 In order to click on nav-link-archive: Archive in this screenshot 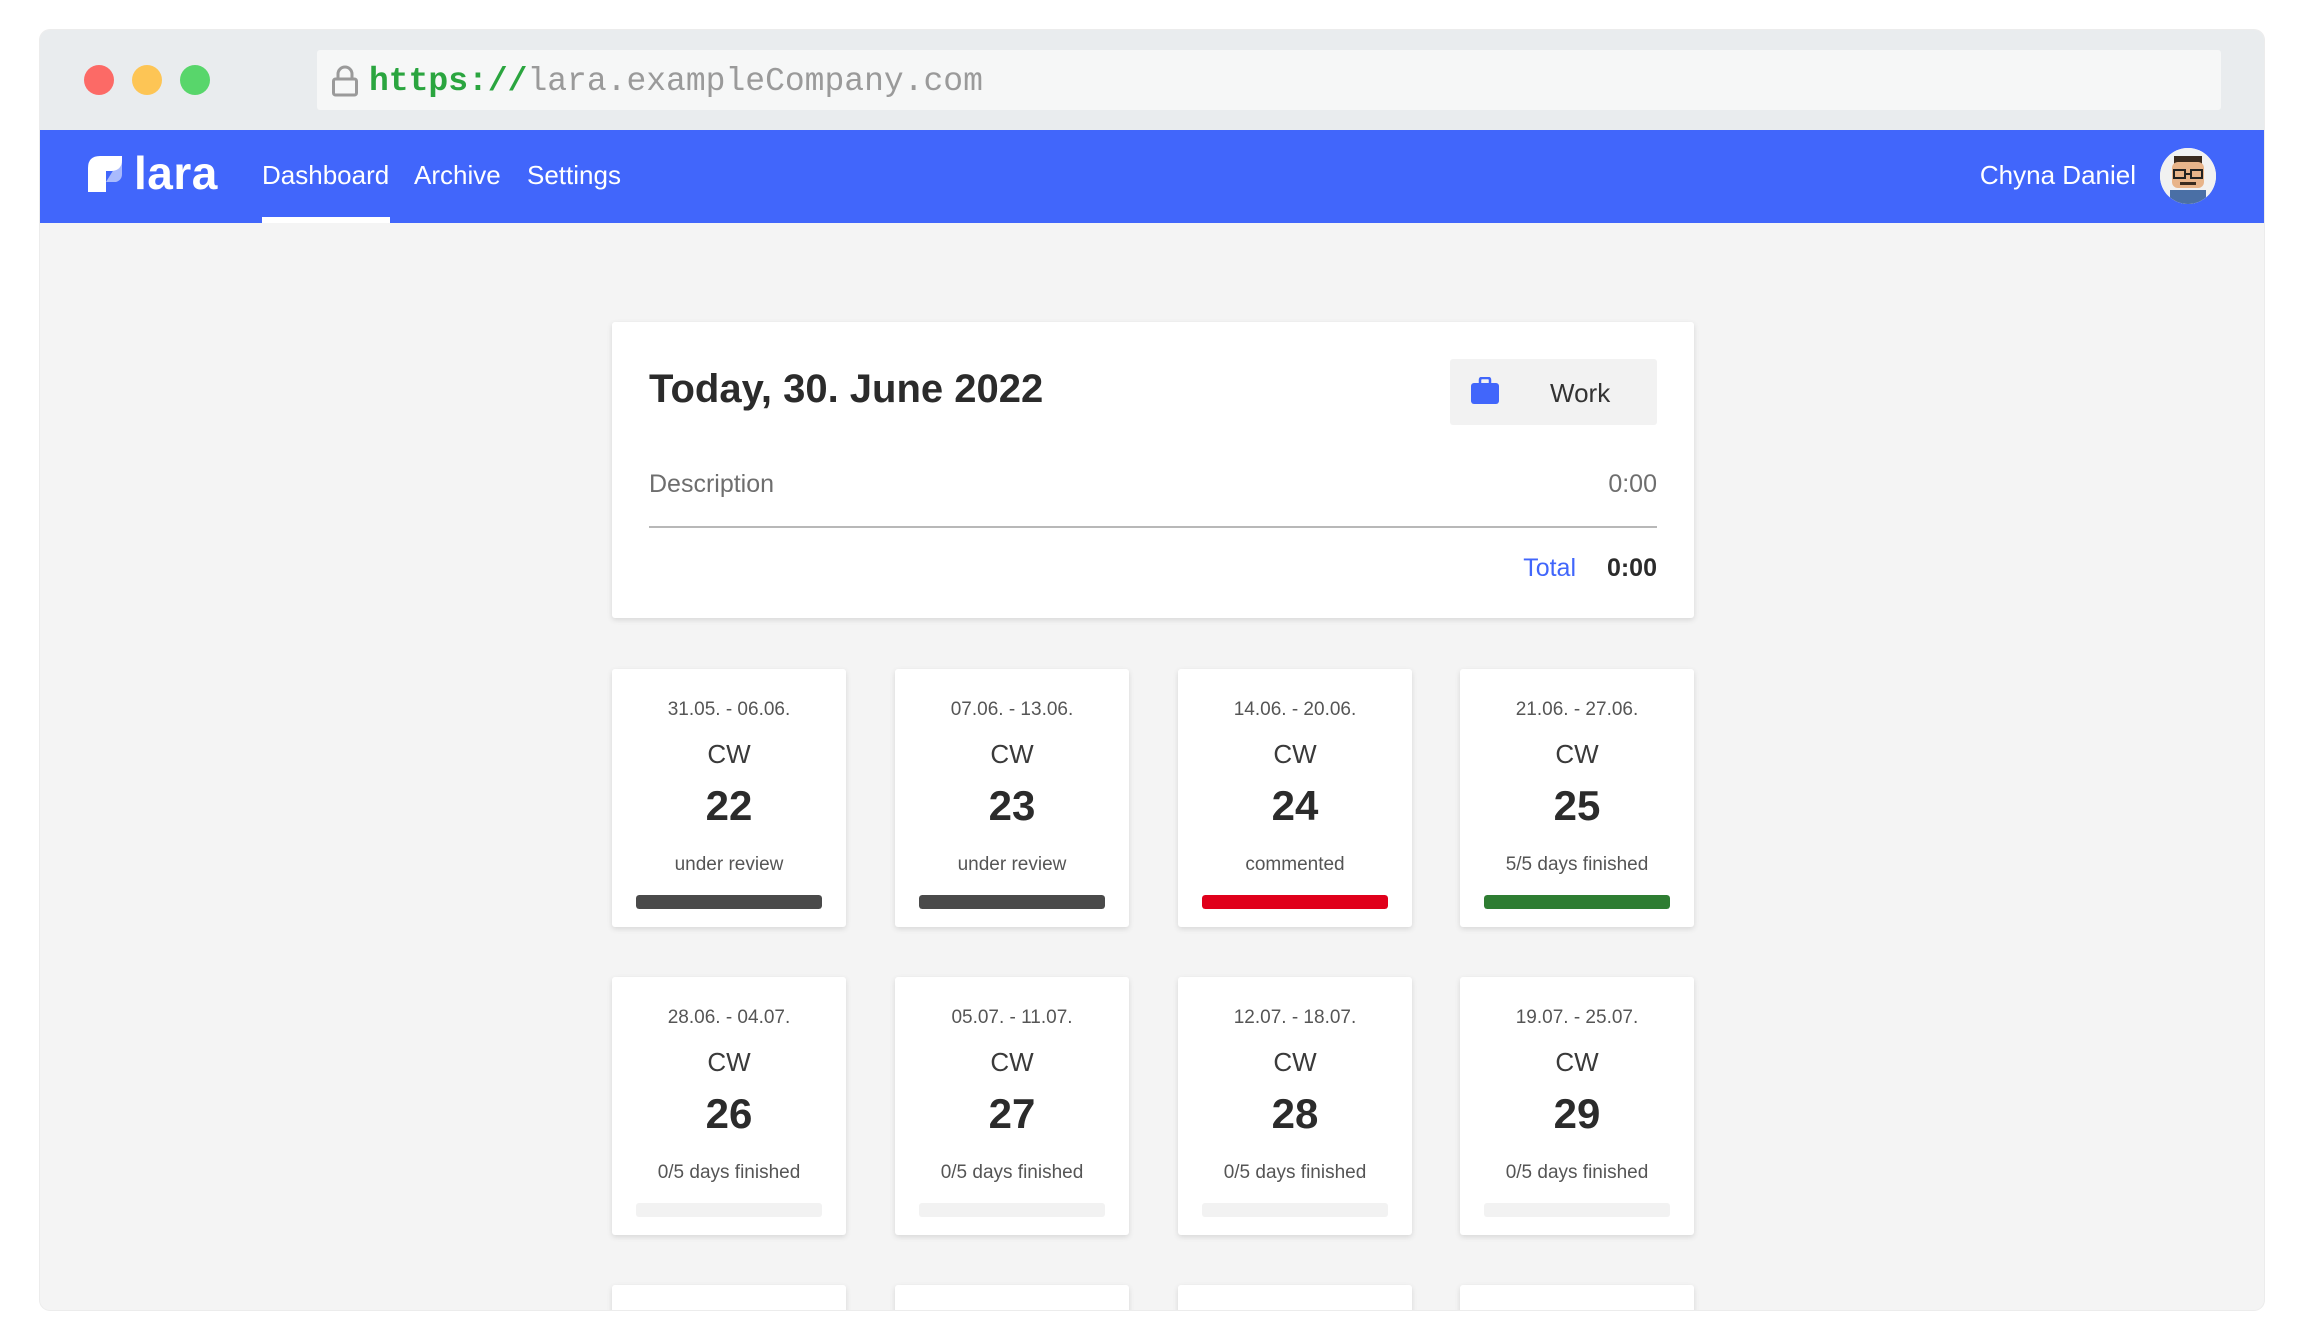, I will do `click(457, 175)`.